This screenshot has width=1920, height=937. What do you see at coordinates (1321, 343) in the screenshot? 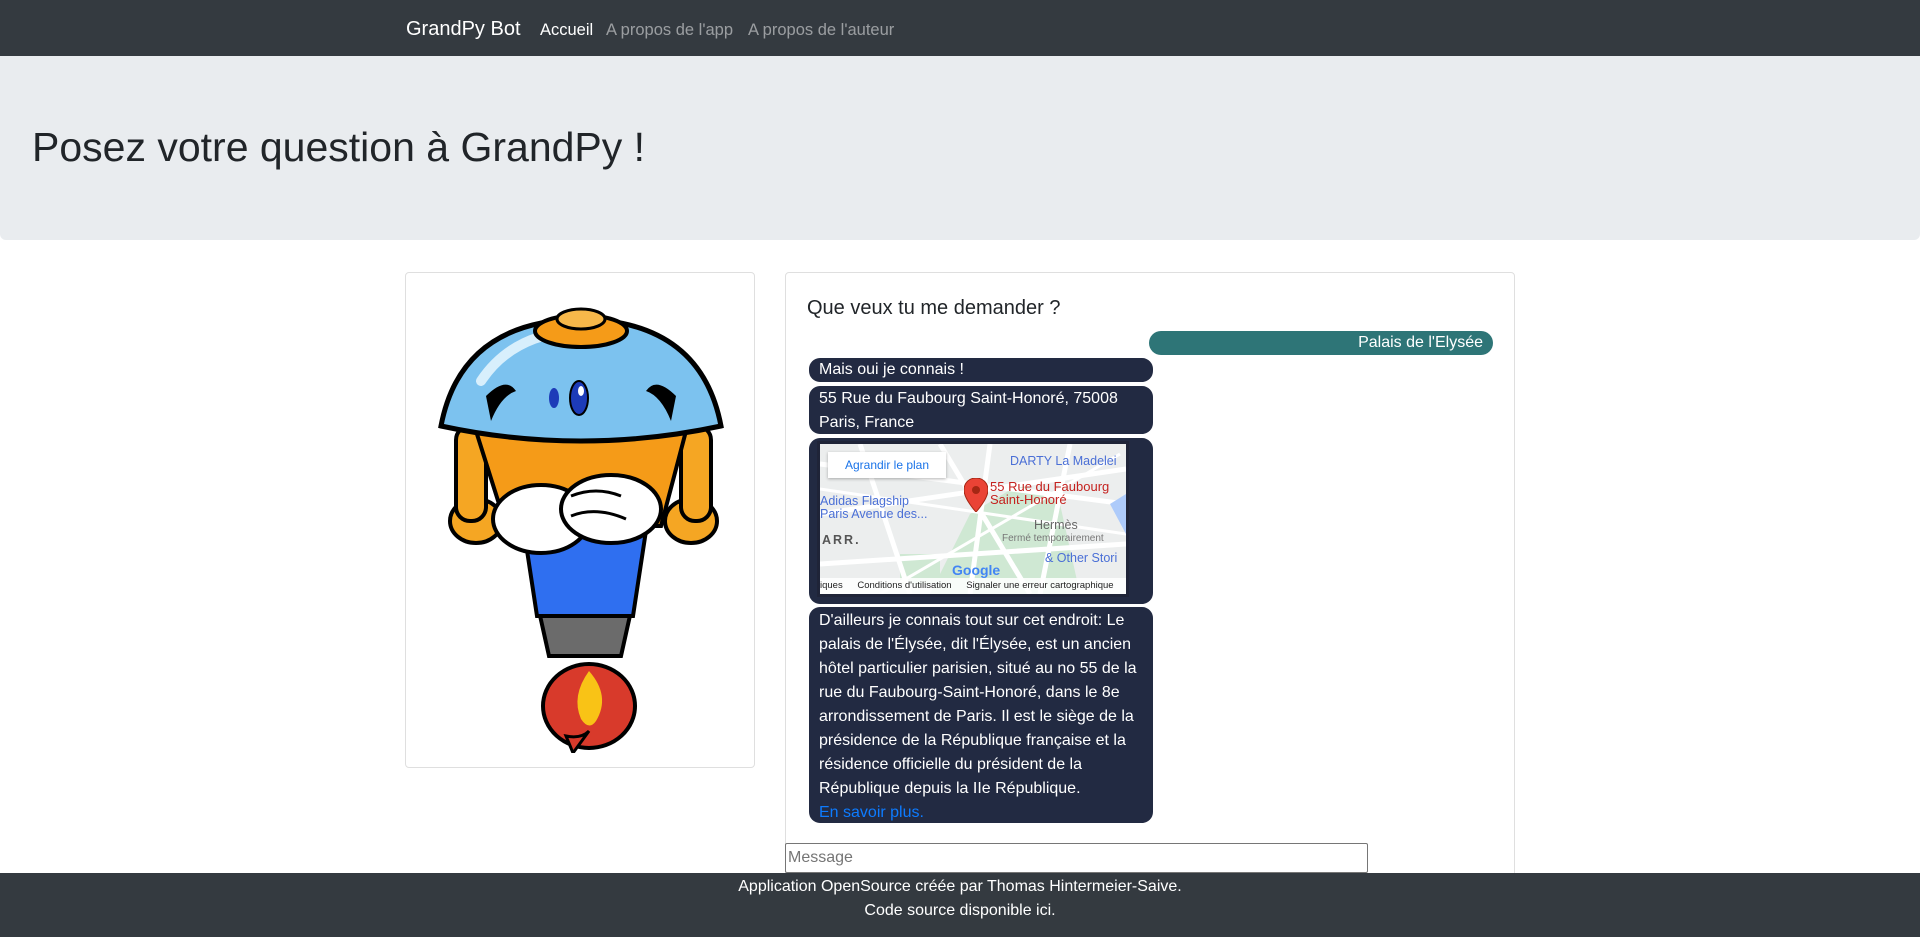
I see `user-message-bubble: Palais de l'Elysée` at bounding box center [1321, 343].